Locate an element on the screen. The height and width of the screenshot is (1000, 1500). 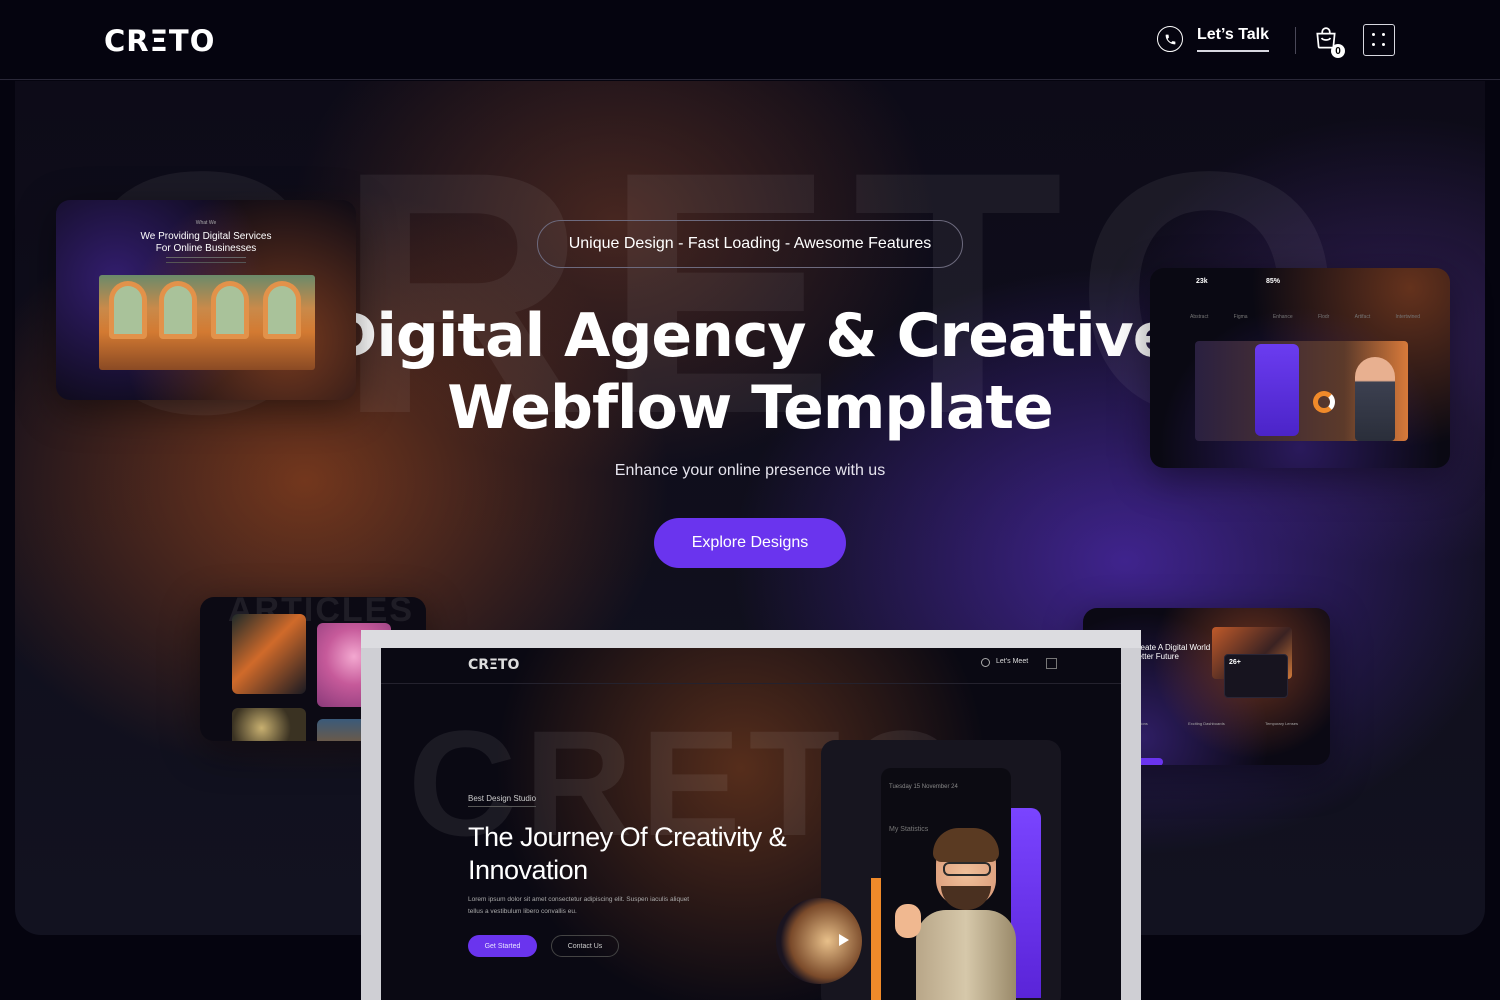
partner-logo: Flodr is located at coordinates (1323, 317).